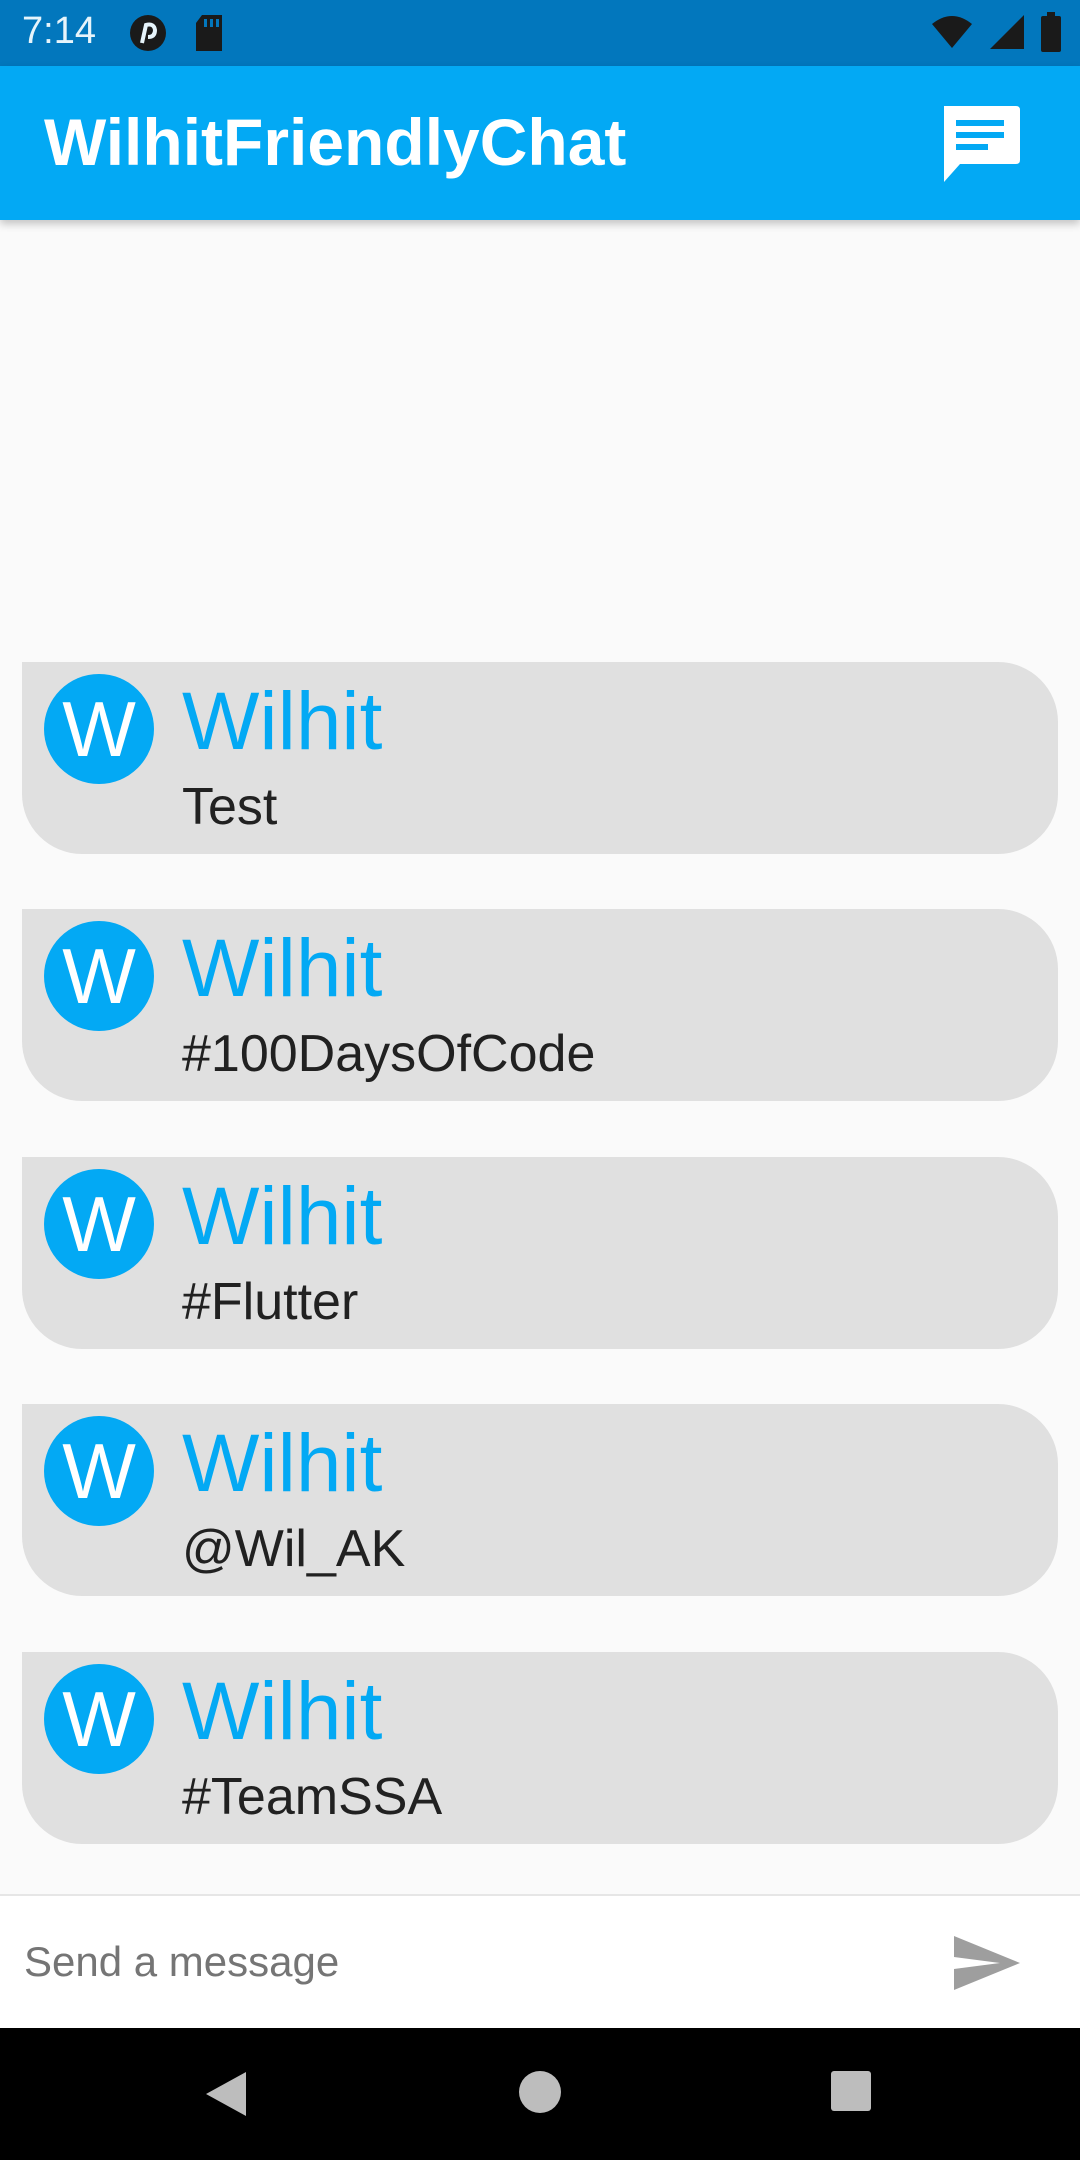  Describe the element at coordinates (980, 144) in the screenshot. I see `chat-icon` at that location.